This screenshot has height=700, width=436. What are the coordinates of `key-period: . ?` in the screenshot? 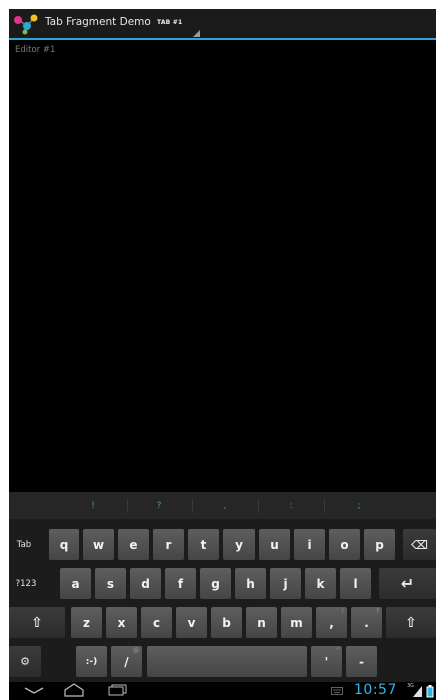 It's located at (366, 622).